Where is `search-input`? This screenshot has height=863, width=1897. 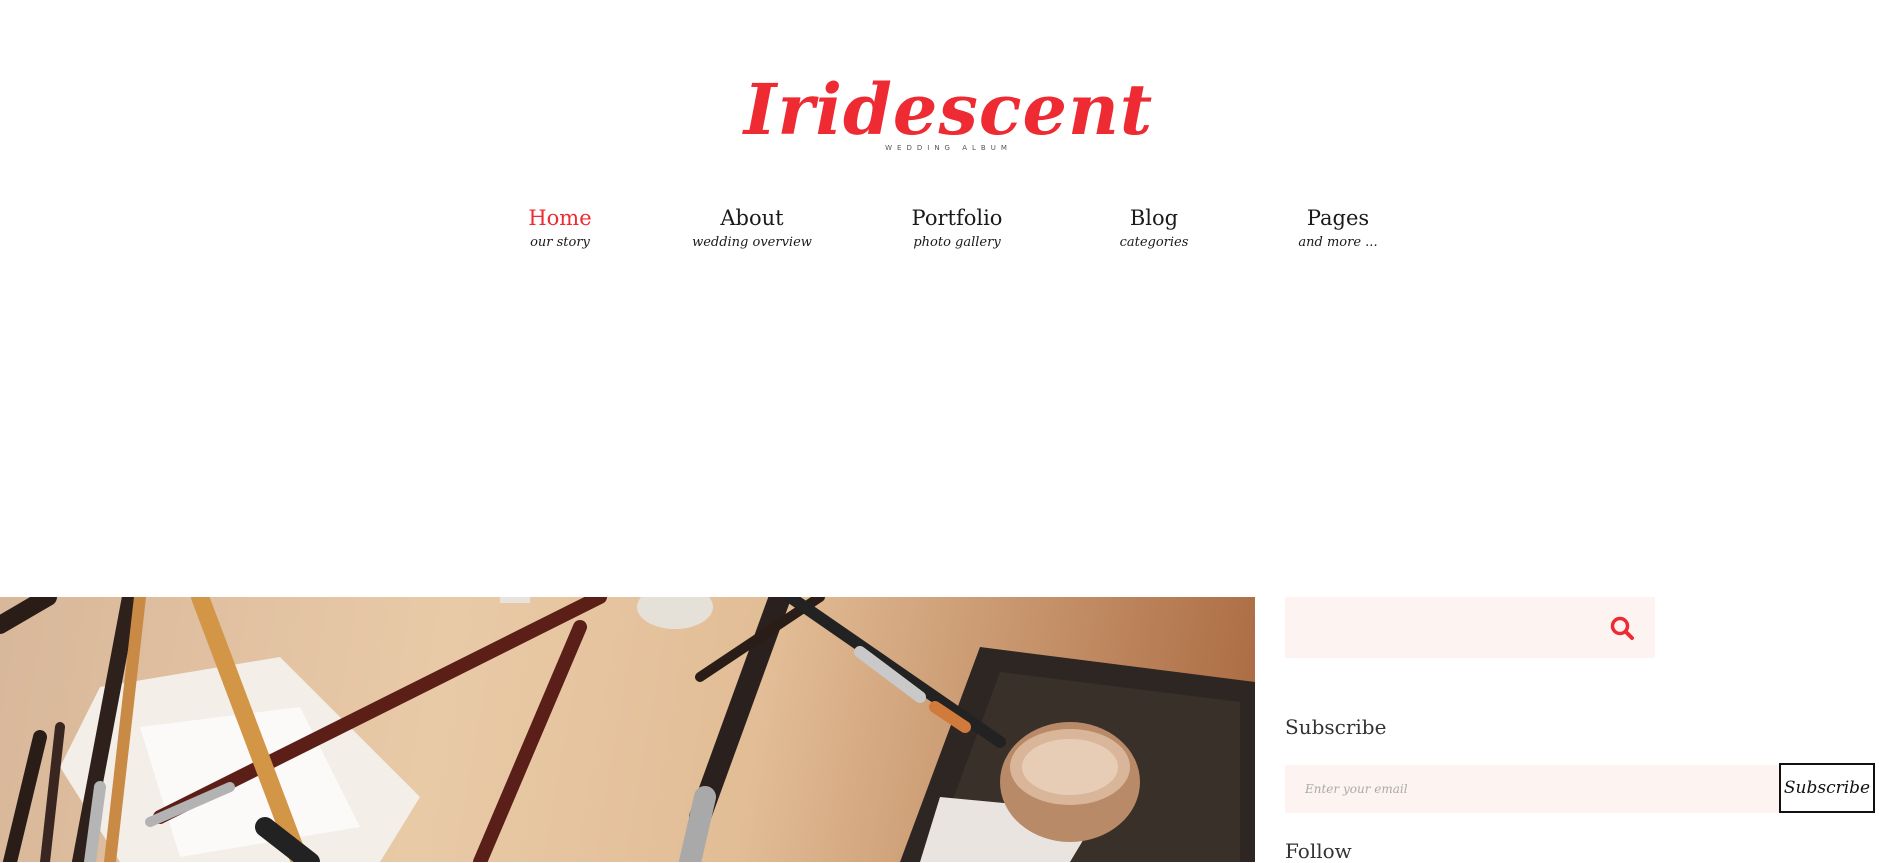 search-input is located at coordinates (1455, 627).